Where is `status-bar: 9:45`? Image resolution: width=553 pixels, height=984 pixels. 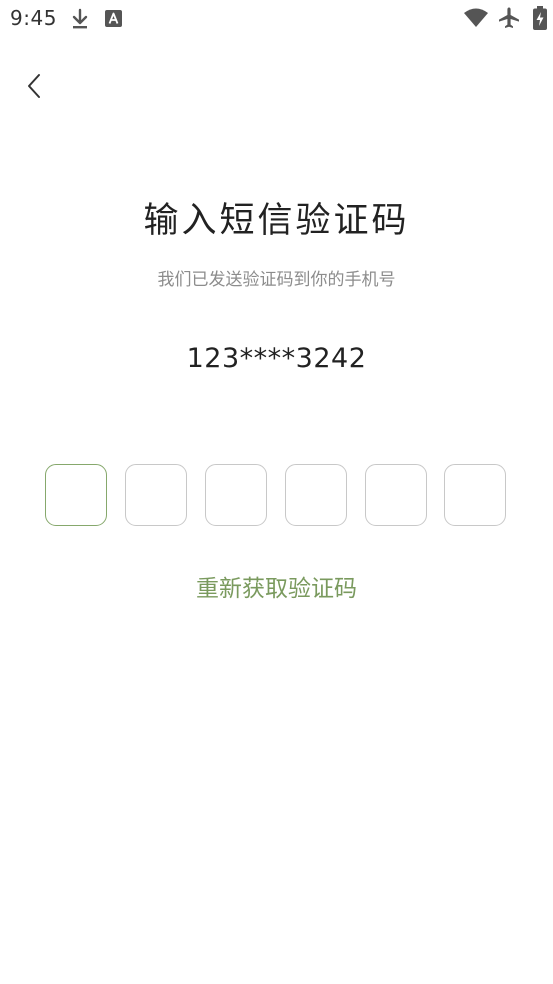 status-bar: 9:45 is located at coordinates (276, 19).